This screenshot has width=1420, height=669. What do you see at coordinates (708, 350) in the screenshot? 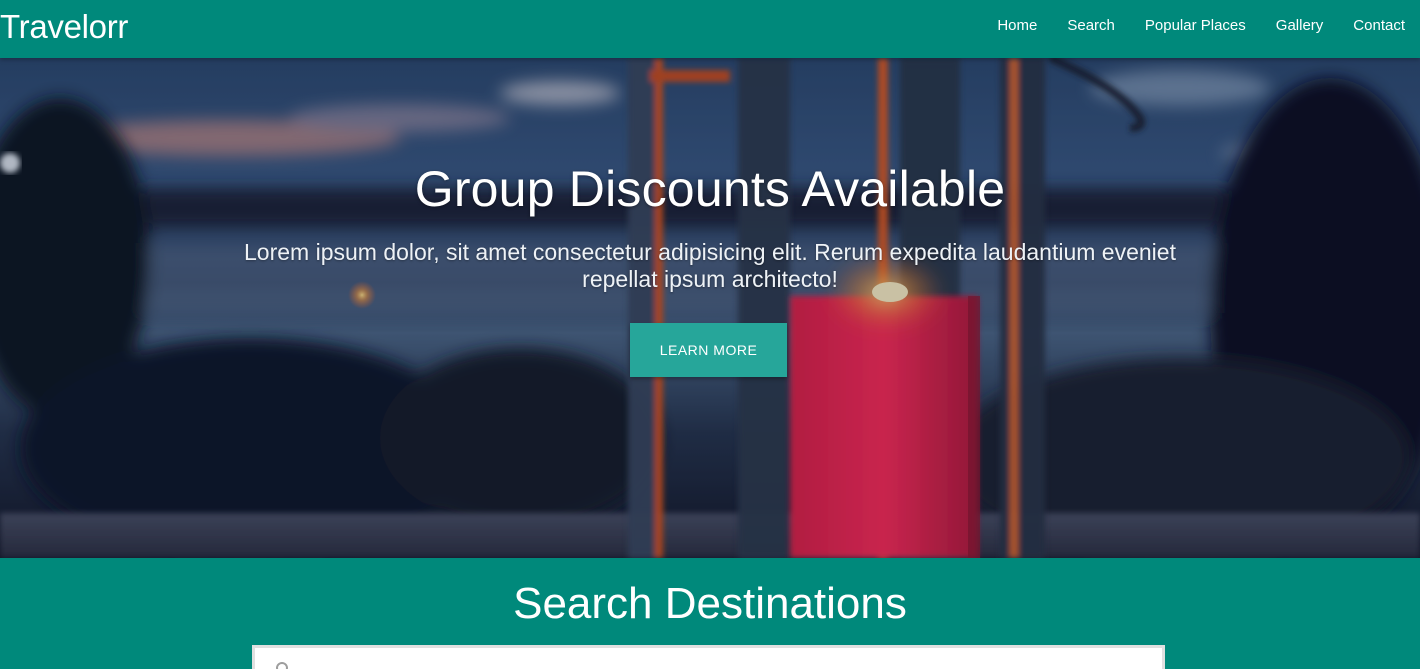
I see `learn-more-button: LEARN MORE` at bounding box center [708, 350].